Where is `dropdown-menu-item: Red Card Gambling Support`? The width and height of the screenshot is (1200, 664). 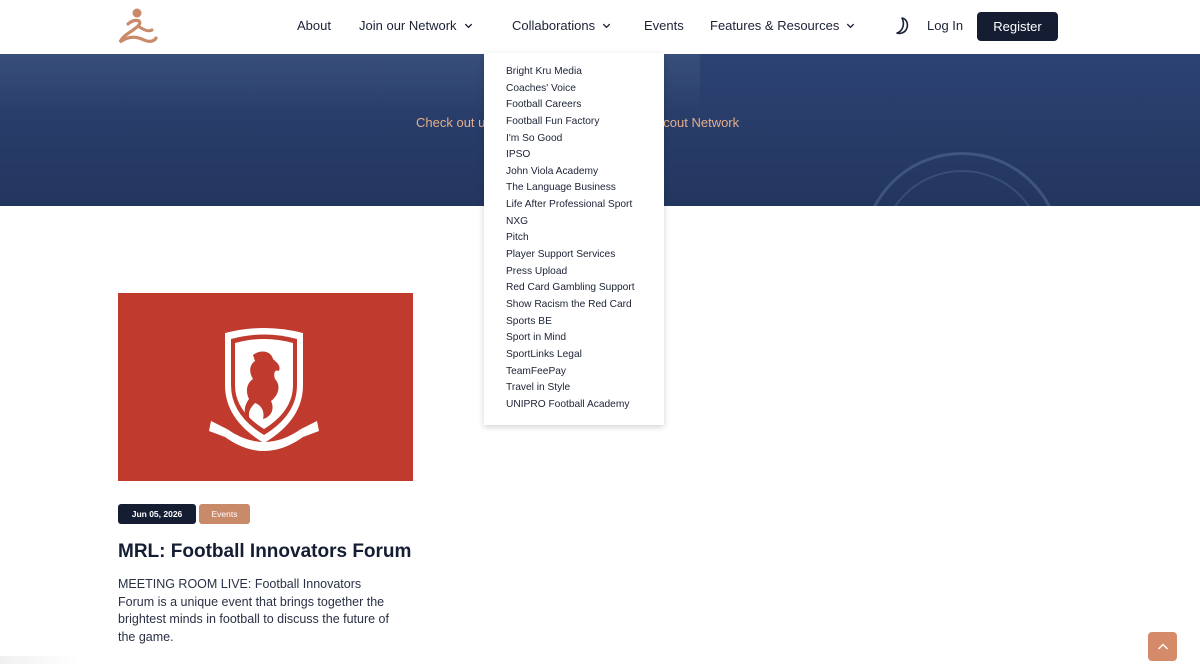 dropdown-menu-item: Red Card Gambling Support is located at coordinates (585, 288).